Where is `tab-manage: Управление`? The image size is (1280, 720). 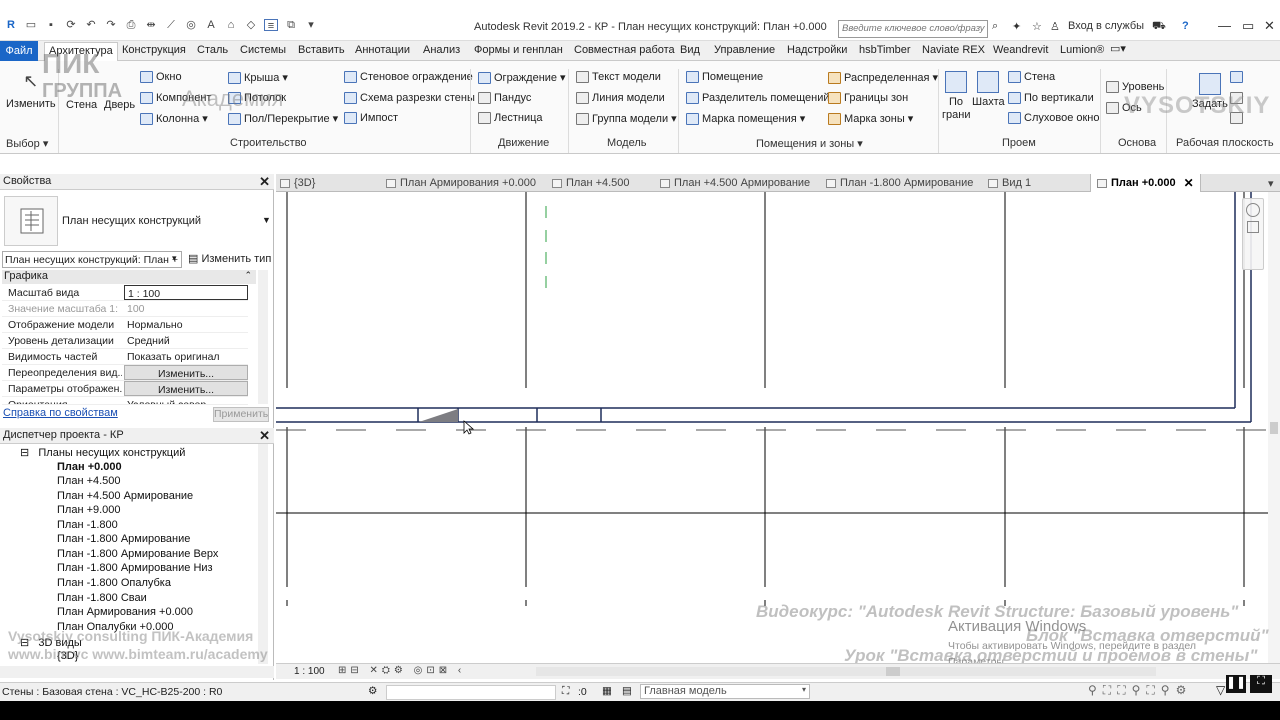 tab-manage: Управление is located at coordinates (744, 50).